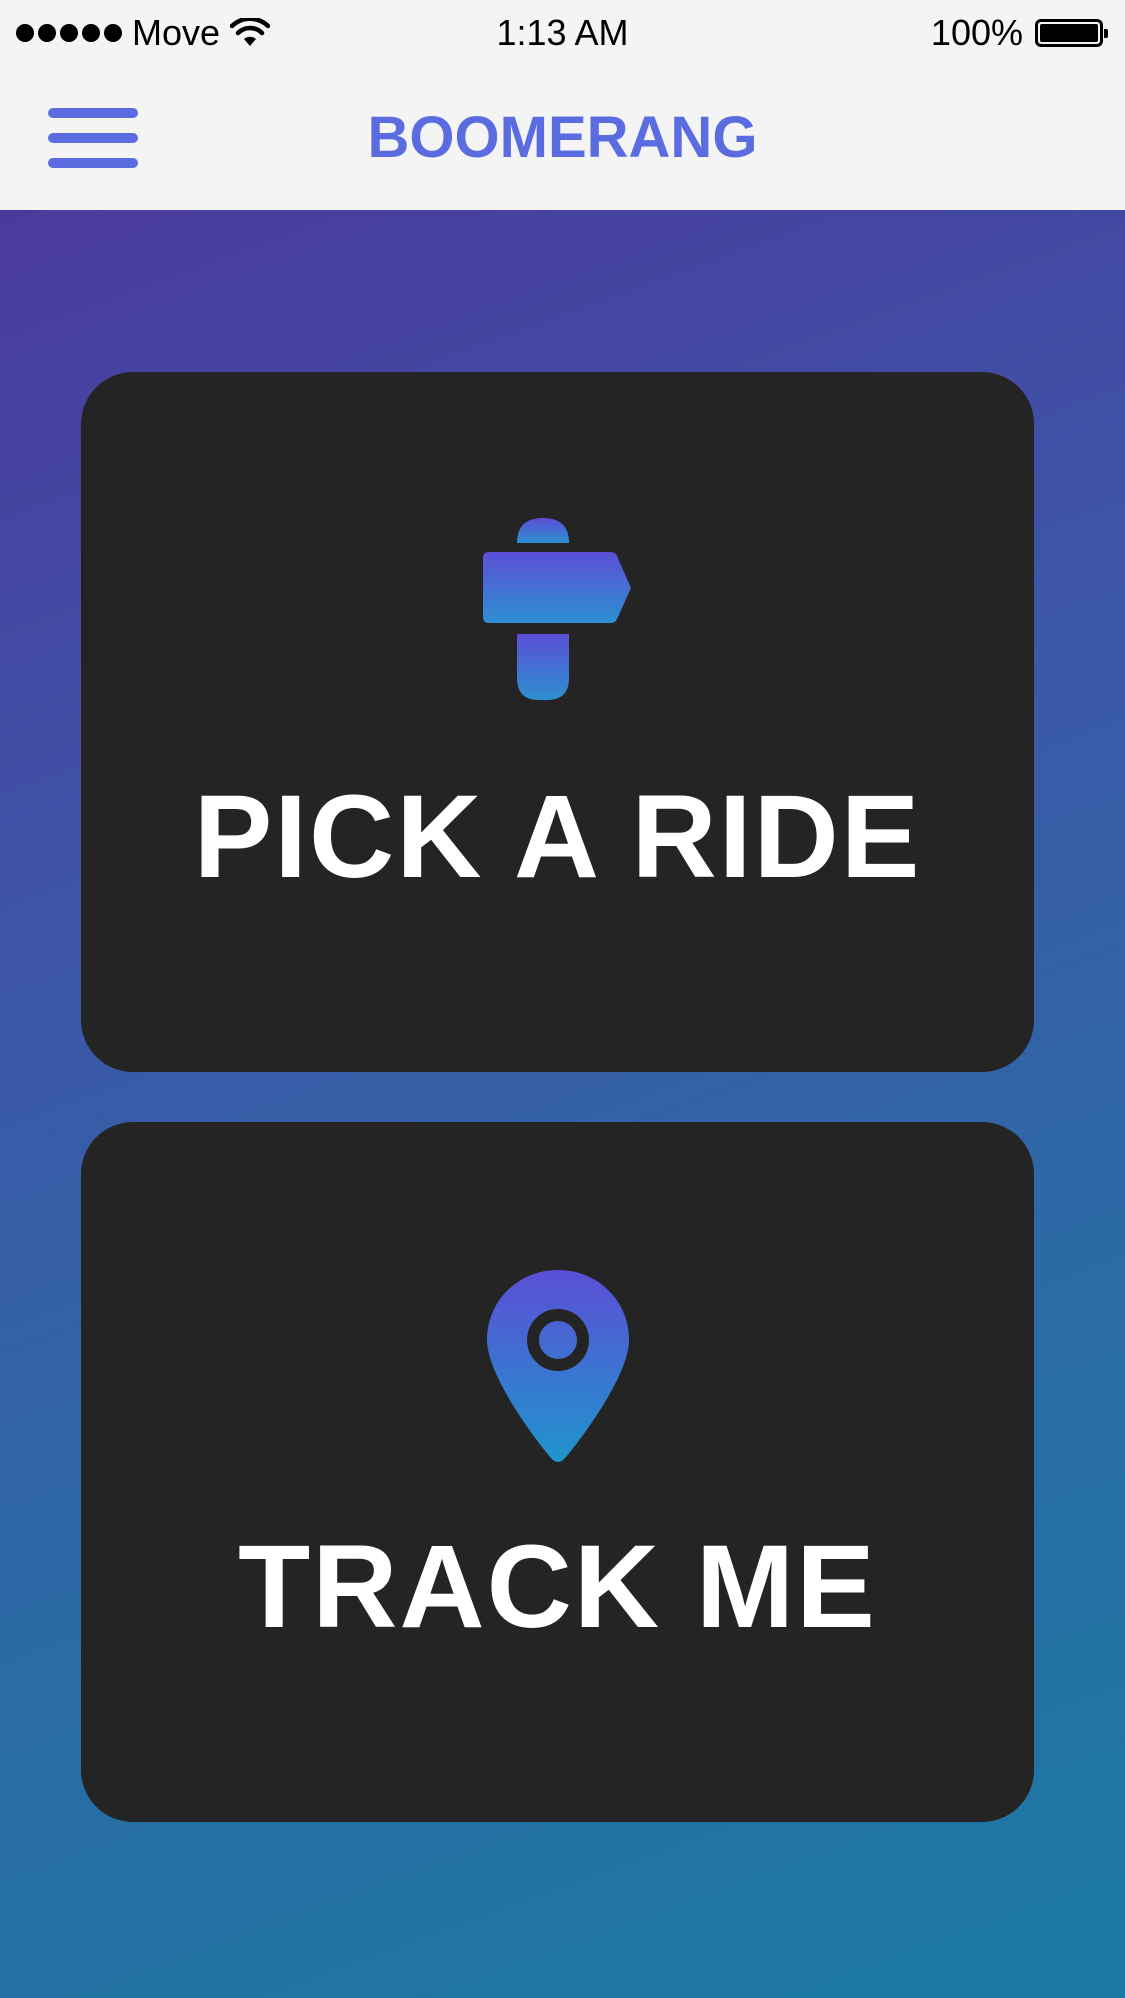 The image size is (1125, 1998). I want to click on status-bar: Move 1:13 AM 100%, so click(562, 33).